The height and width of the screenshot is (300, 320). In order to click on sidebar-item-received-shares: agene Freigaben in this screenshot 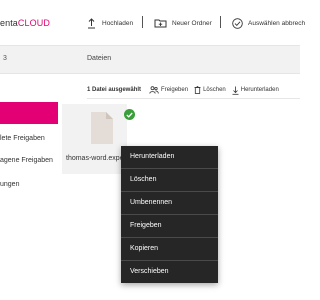, I will do `click(26, 160)`.